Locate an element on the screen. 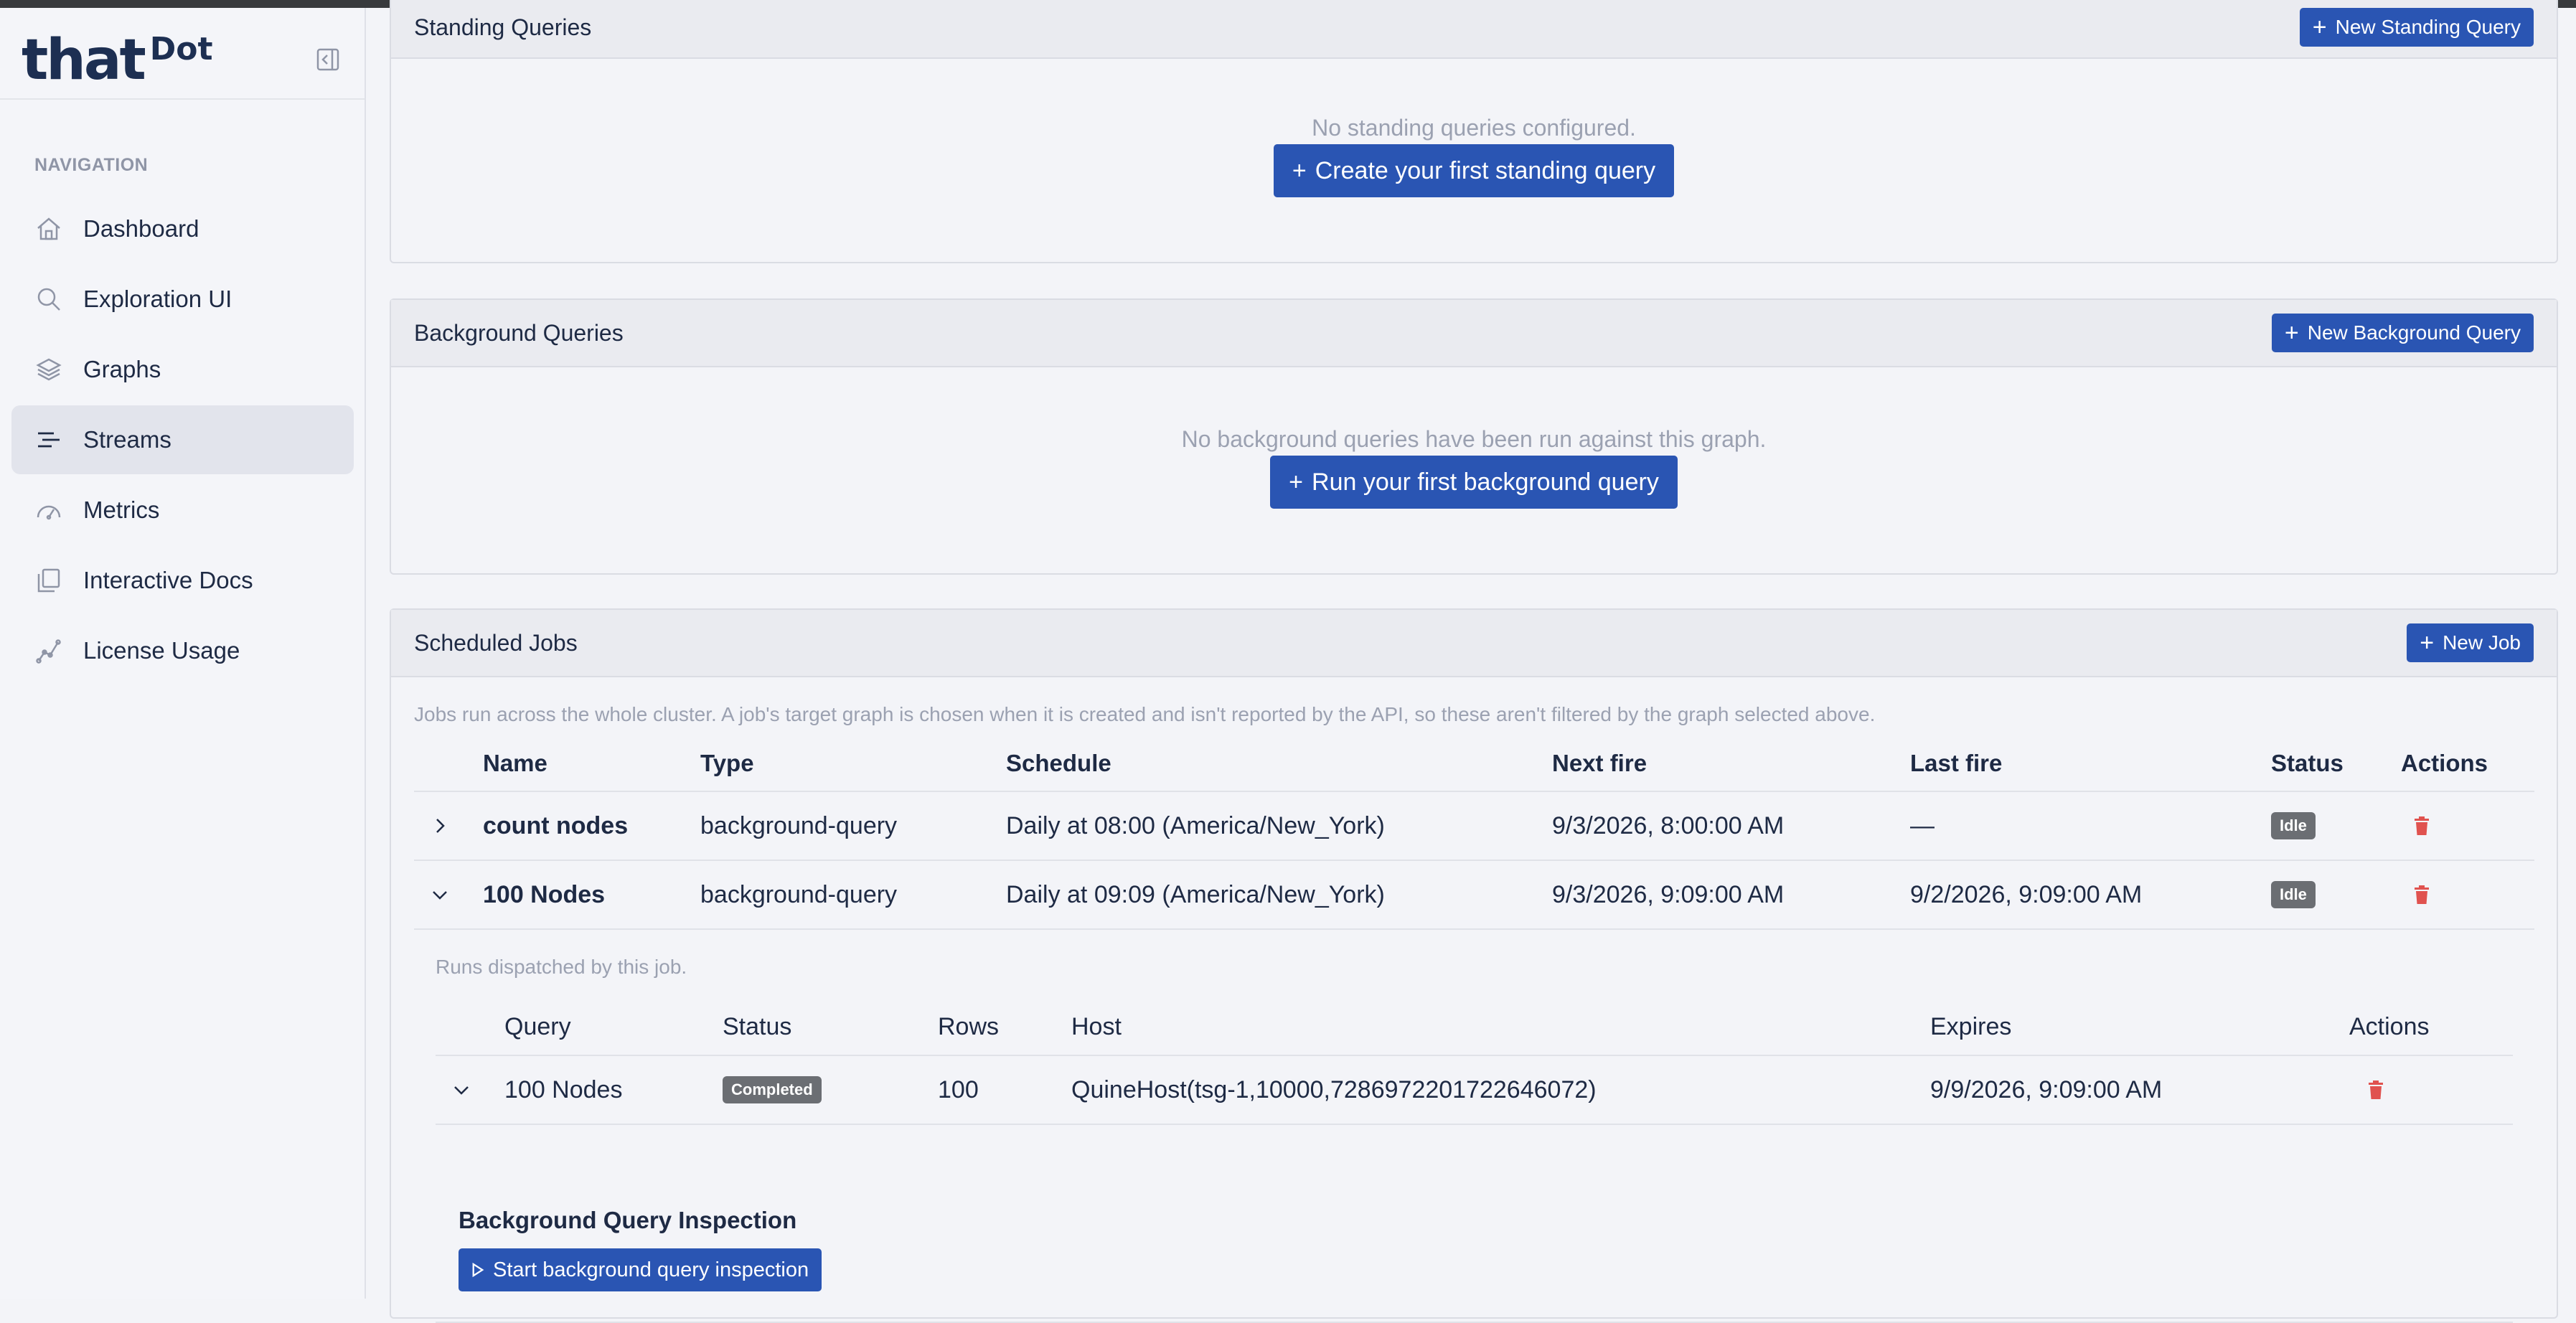 The width and height of the screenshot is (2576, 1323). button-label: New Job is located at coordinates (2482, 642).